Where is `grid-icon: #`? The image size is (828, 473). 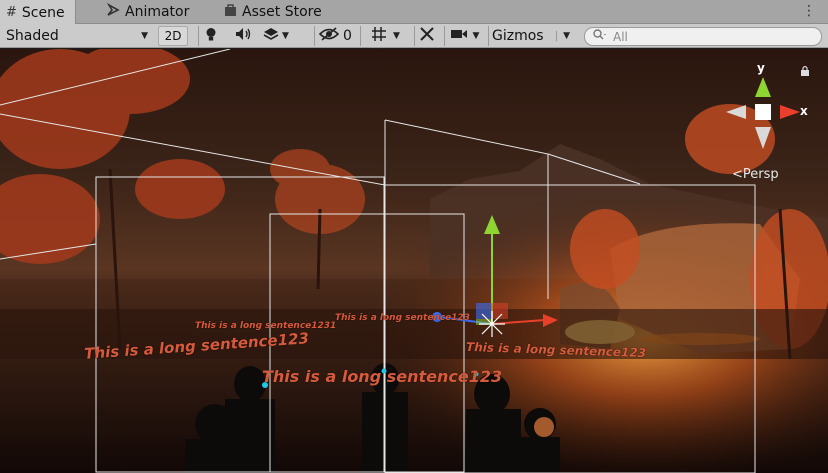 grid-icon: # is located at coordinates (11, 12).